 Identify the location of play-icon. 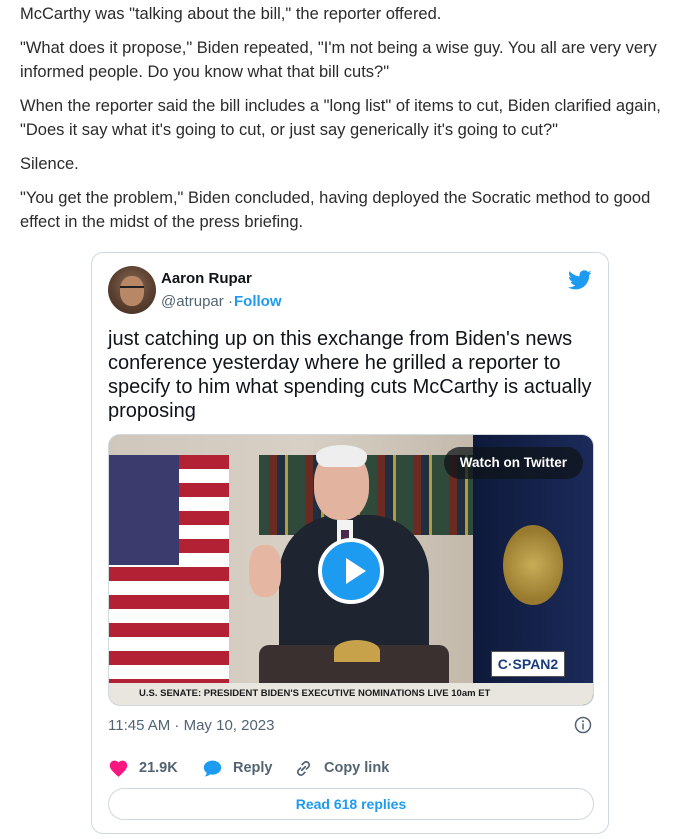
(351, 571).